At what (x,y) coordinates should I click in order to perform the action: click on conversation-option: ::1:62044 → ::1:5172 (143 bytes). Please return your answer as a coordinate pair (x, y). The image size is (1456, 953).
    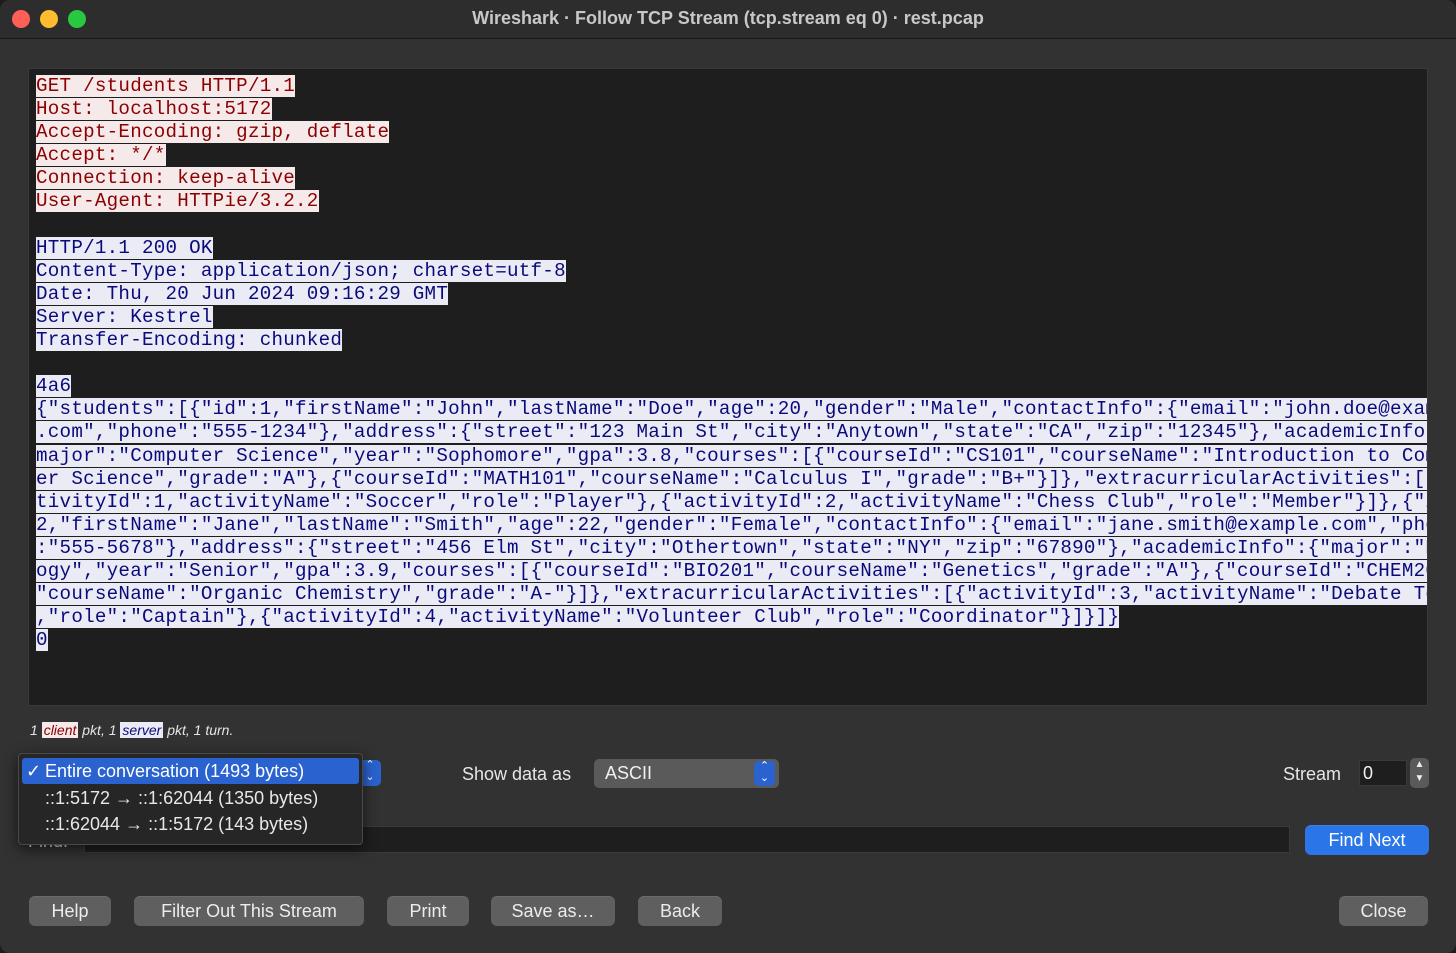
    Looking at the image, I should click on (190, 824).